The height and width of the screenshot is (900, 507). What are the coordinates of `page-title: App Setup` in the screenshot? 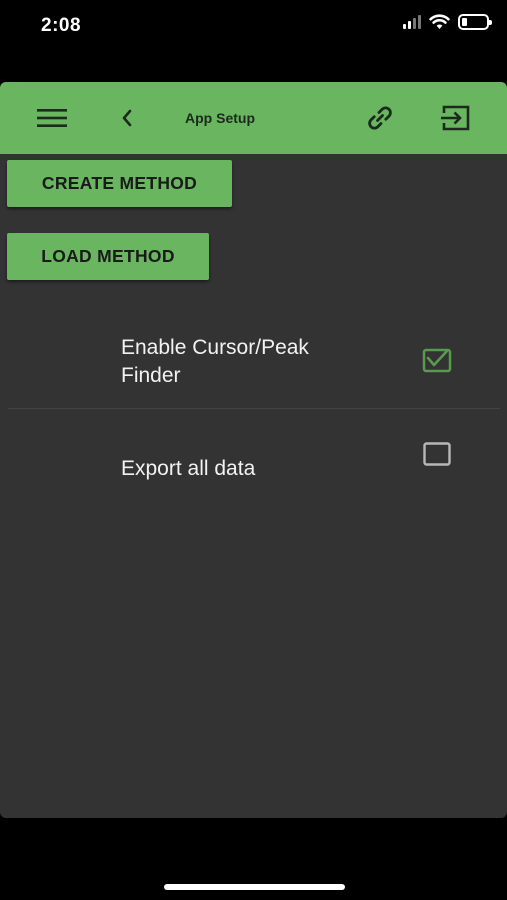 It's located at (220, 118).